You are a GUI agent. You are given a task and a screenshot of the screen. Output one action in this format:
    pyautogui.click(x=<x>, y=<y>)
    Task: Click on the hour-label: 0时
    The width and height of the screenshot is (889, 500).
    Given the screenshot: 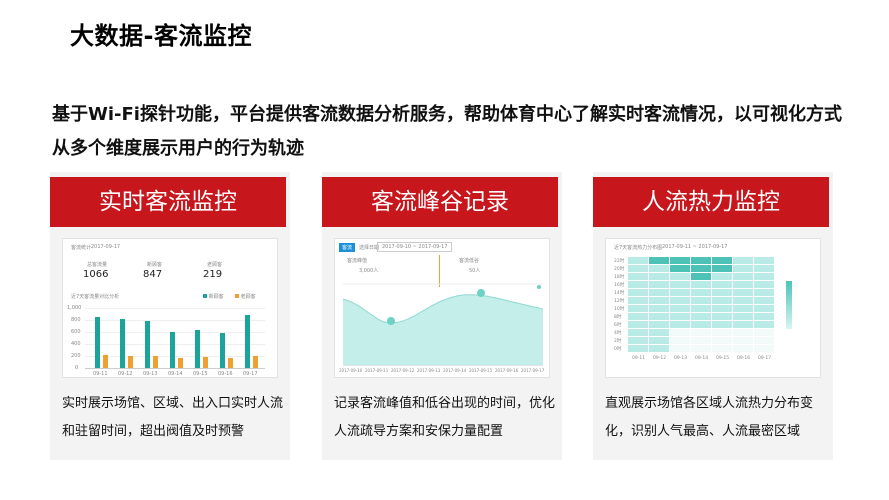 What is the action you would take?
    pyautogui.click(x=618, y=349)
    